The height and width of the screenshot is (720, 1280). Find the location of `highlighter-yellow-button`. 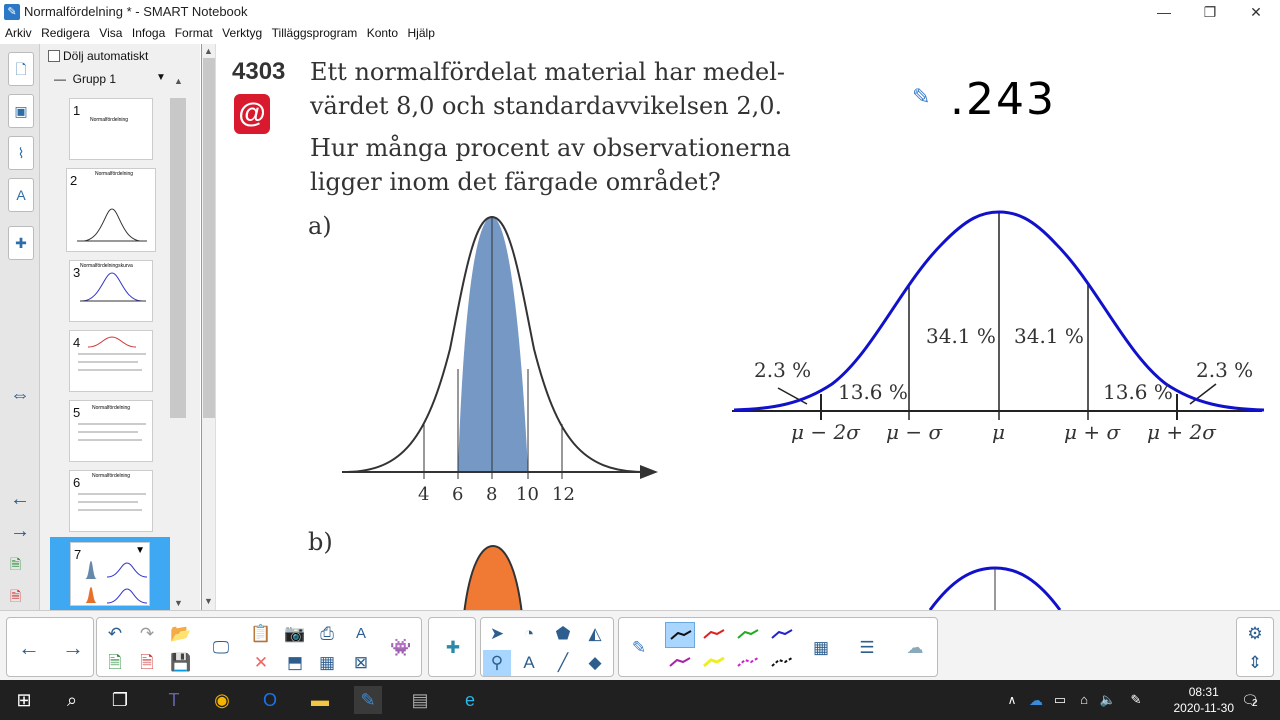

highlighter-yellow-button is located at coordinates (714, 663).